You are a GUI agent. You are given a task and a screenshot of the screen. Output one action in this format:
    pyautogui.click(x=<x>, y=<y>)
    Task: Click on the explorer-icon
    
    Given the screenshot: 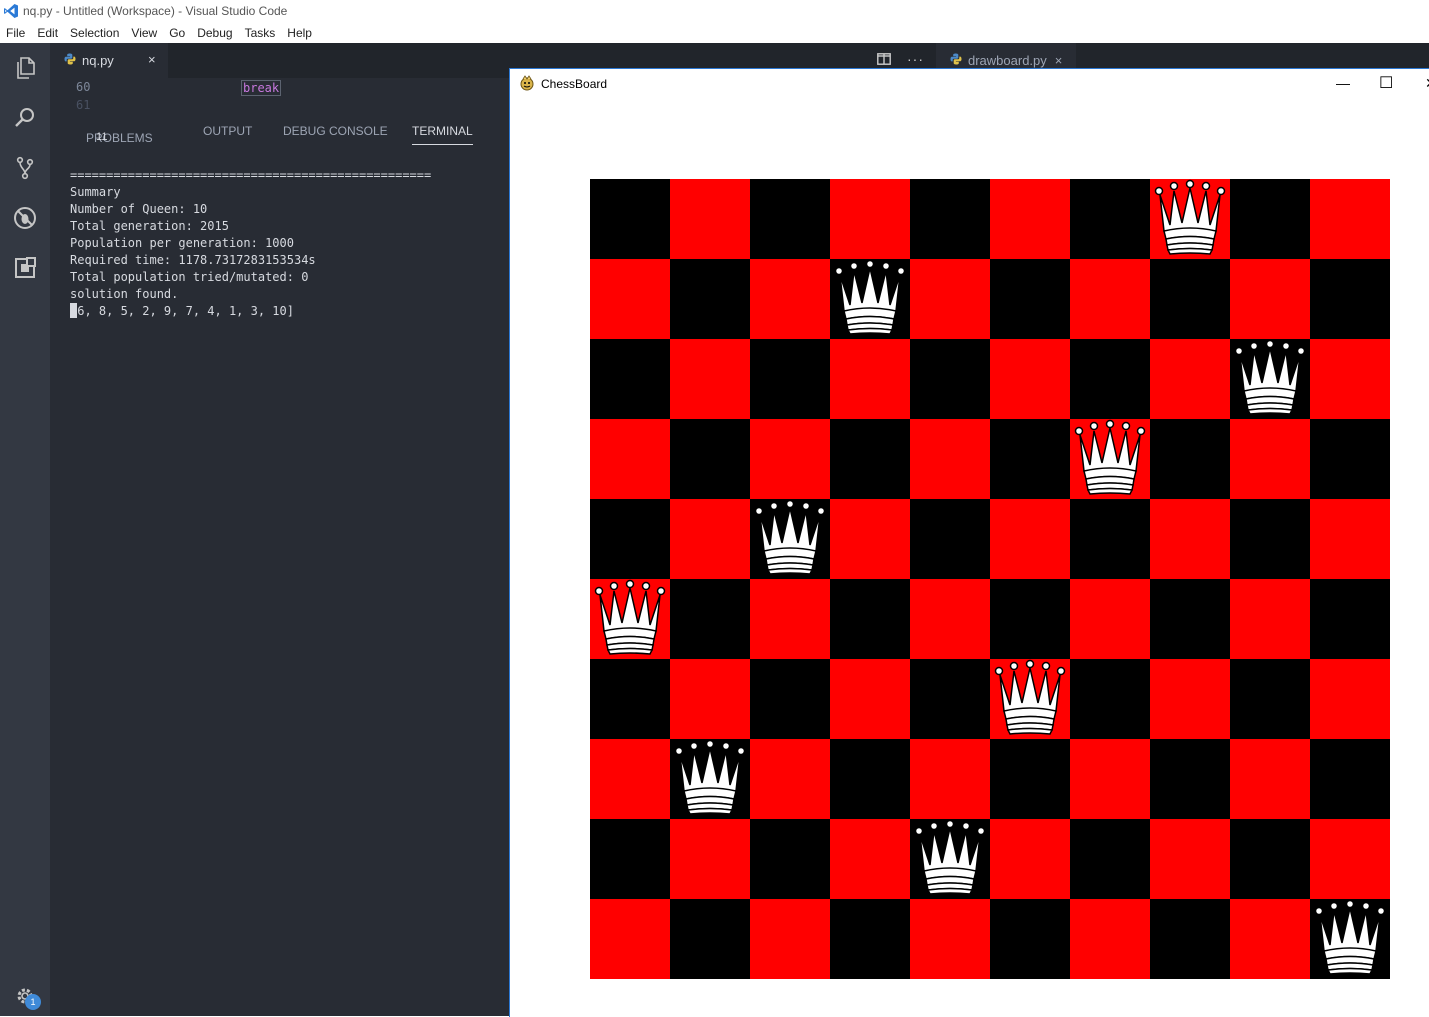 What is the action you would take?
    pyautogui.click(x=25, y=68)
    